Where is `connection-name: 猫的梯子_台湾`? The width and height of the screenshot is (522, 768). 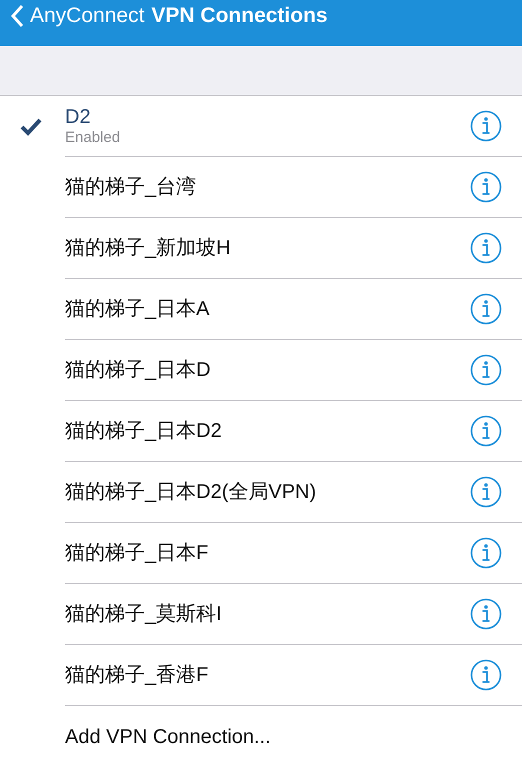 connection-name: 猫的梯子_台湾 is located at coordinates (267, 187).